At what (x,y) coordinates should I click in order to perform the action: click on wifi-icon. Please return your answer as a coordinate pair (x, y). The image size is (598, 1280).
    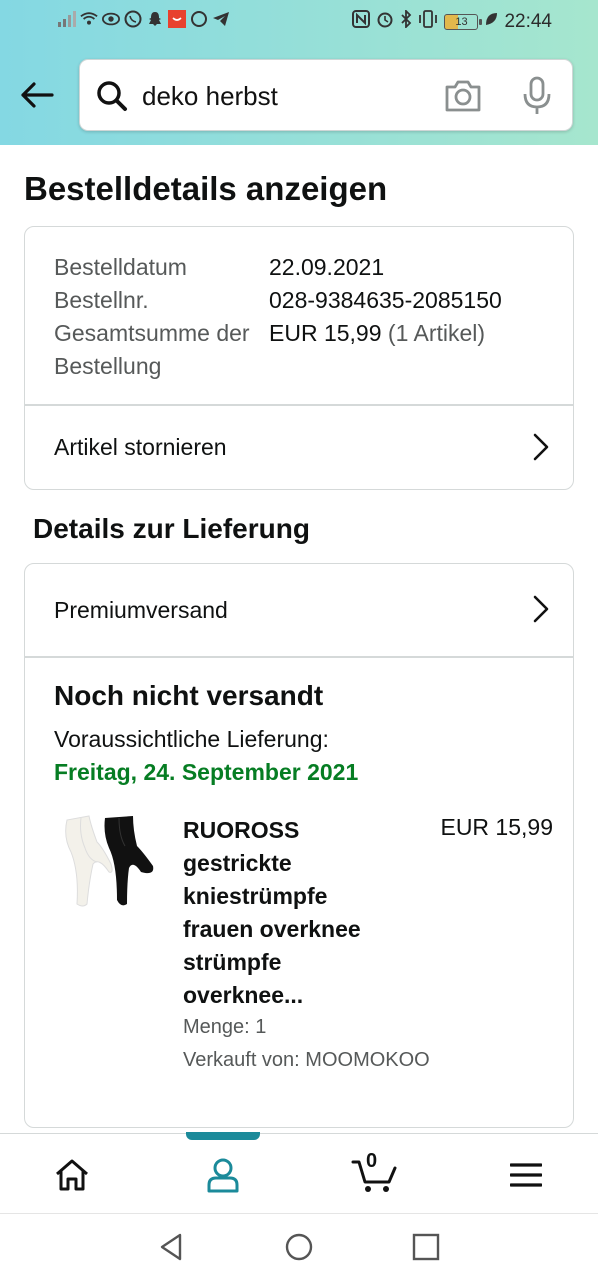
    Looking at the image, I should click on (89, 19).